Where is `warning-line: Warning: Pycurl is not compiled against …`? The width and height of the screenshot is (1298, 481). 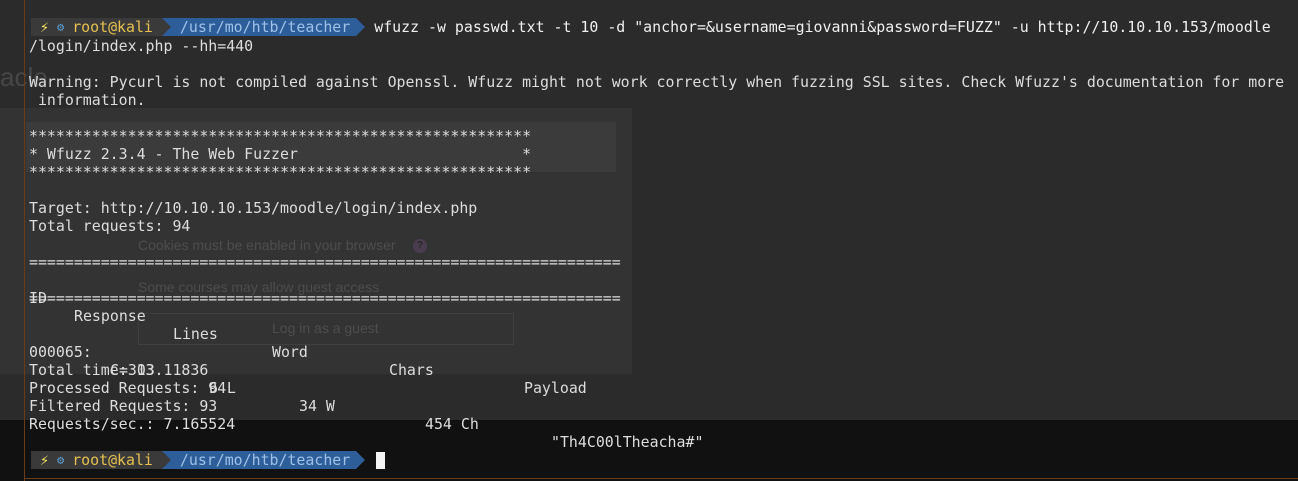
warning-line: Warning: Pycurl is not compiled against … is located at coordinates (657, 82).